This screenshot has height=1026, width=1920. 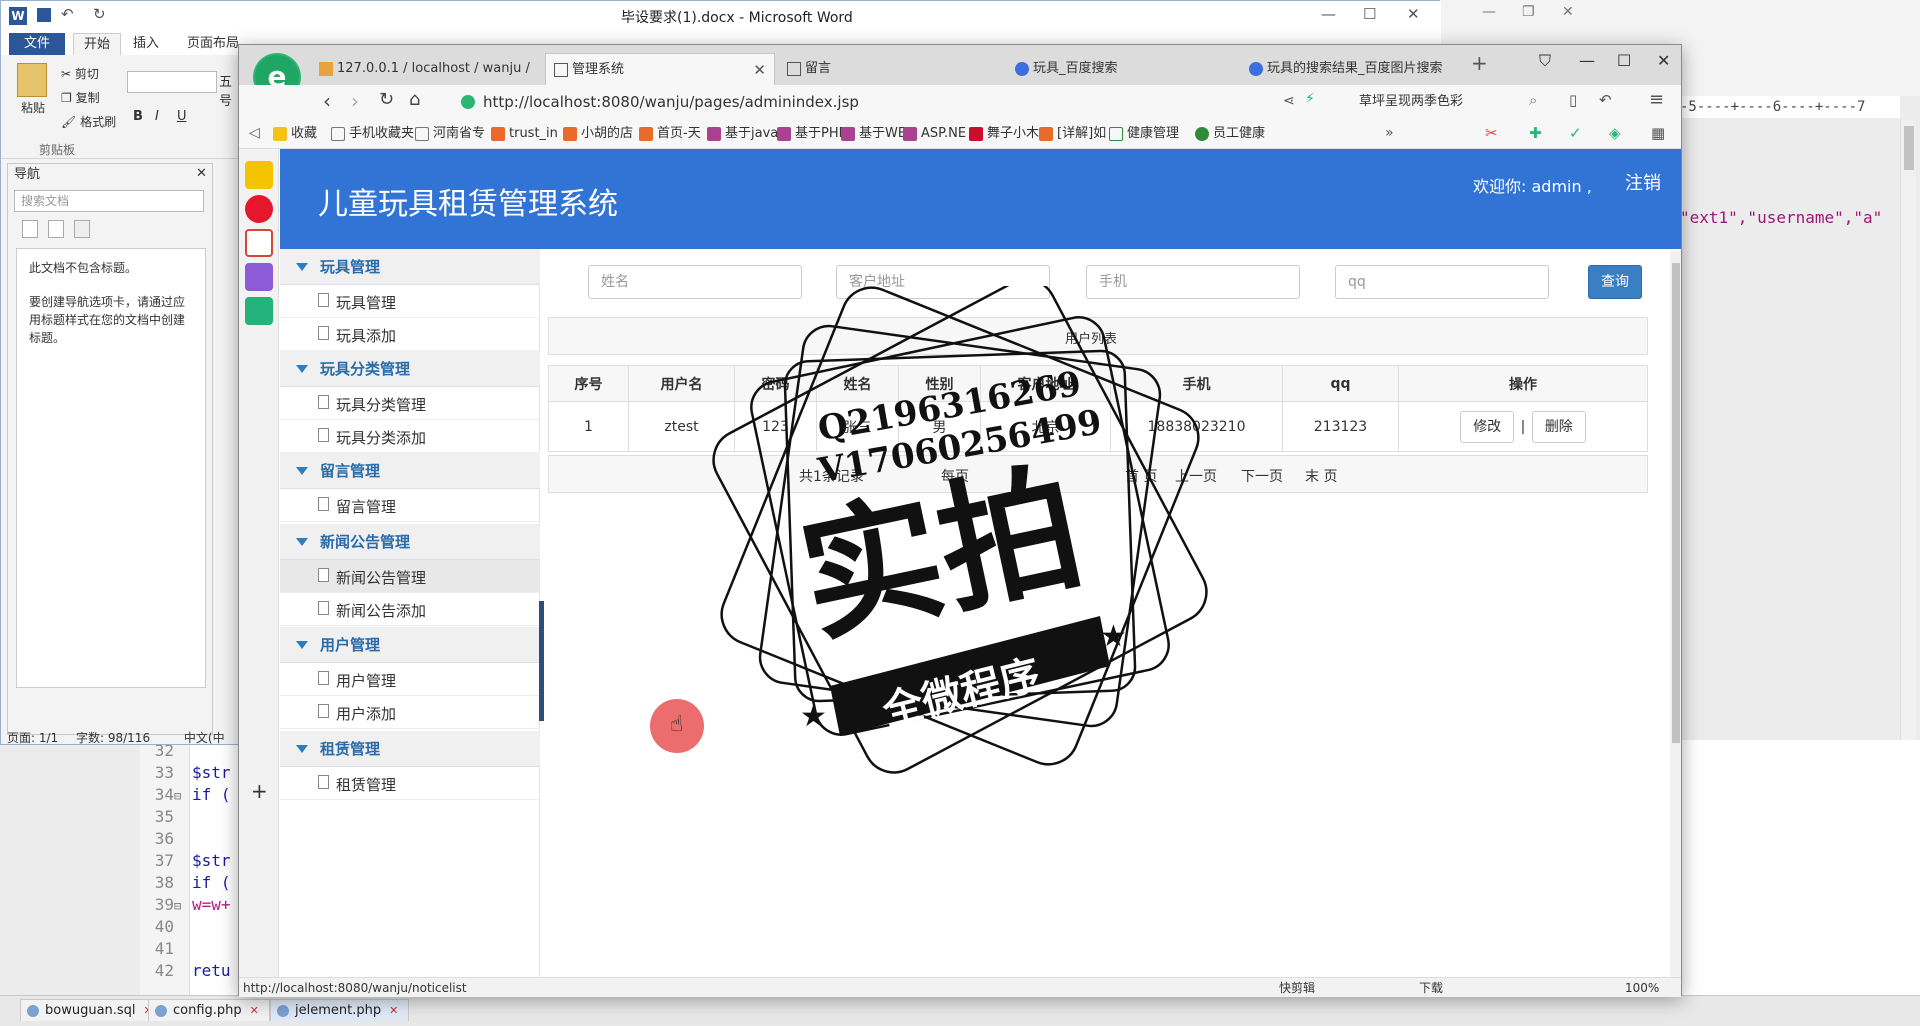 What do you see at coordinates (1442, 282) in the screenshot?
I see `qq-search-input: qq` at bounding box center [1442, 282].